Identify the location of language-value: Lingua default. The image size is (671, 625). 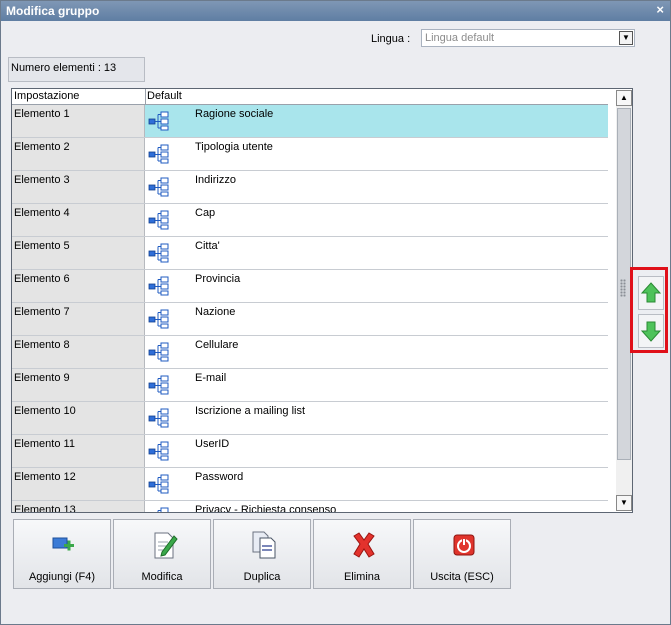
(460, 38).